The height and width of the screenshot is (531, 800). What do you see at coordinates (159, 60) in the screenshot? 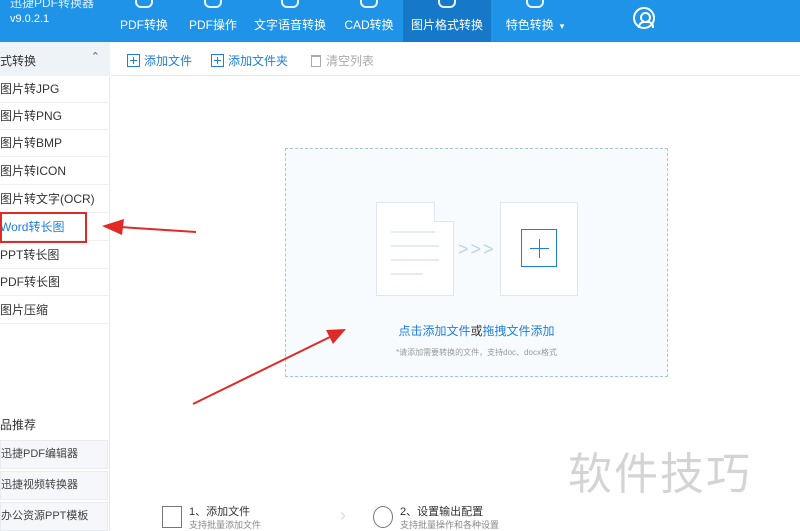
I see `add-file-button: 添加文件` at bounding box center [159, 60].